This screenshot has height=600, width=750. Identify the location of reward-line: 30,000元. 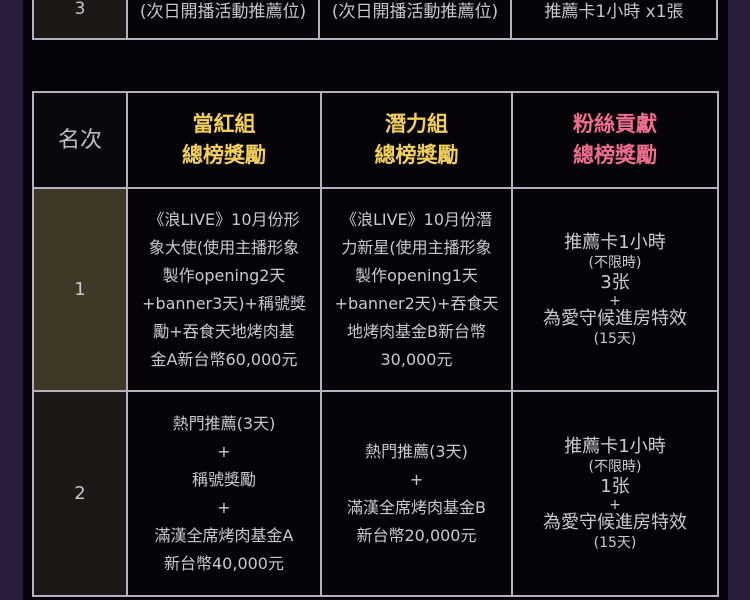
(416, 359).